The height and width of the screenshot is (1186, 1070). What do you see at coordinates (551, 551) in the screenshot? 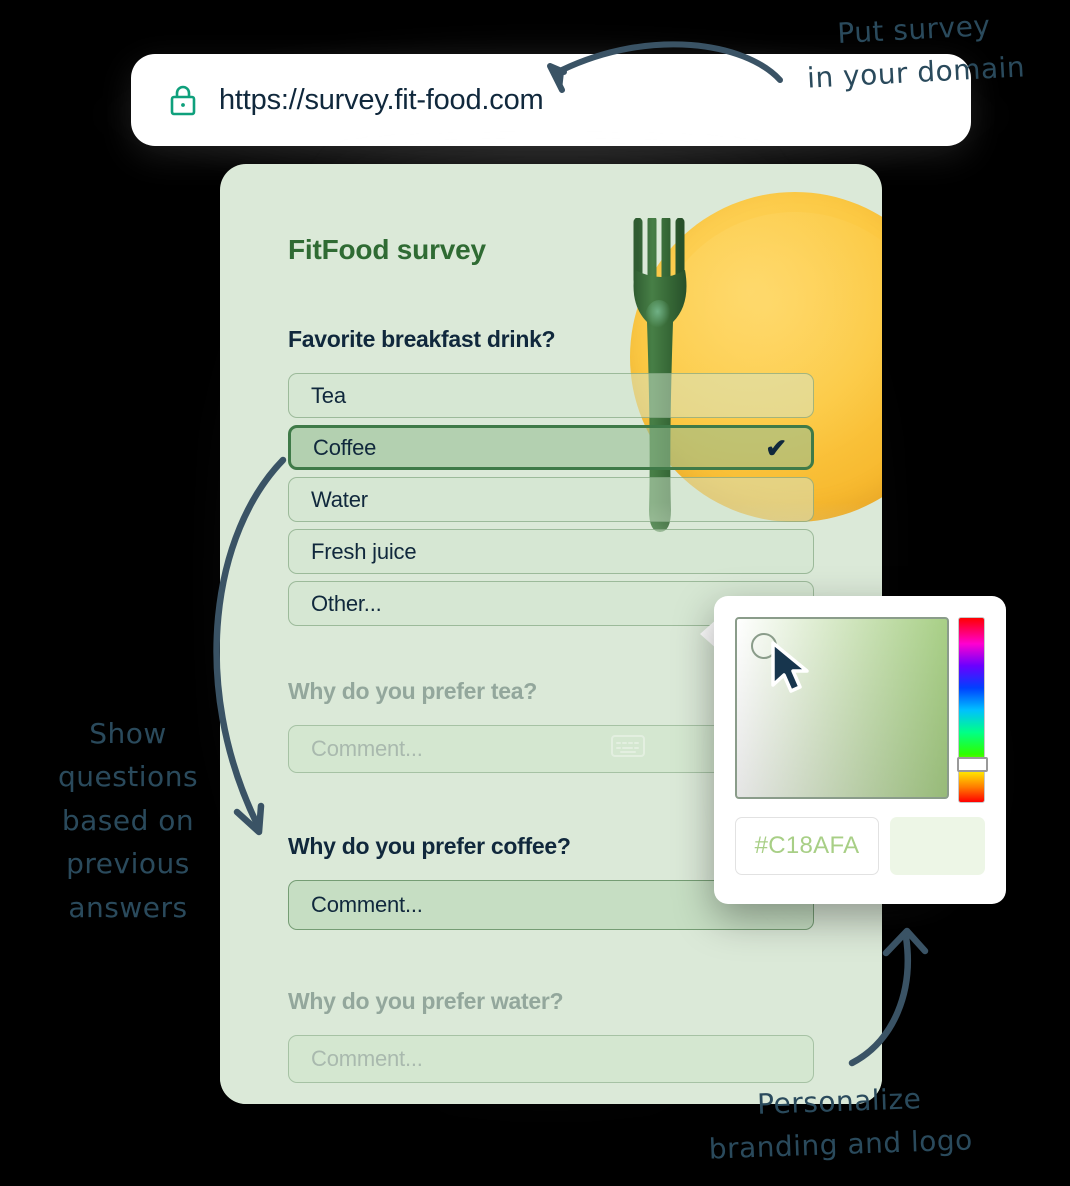
I see `option-fresh-juice: Fresh juice` at bounding box center [551, 551].